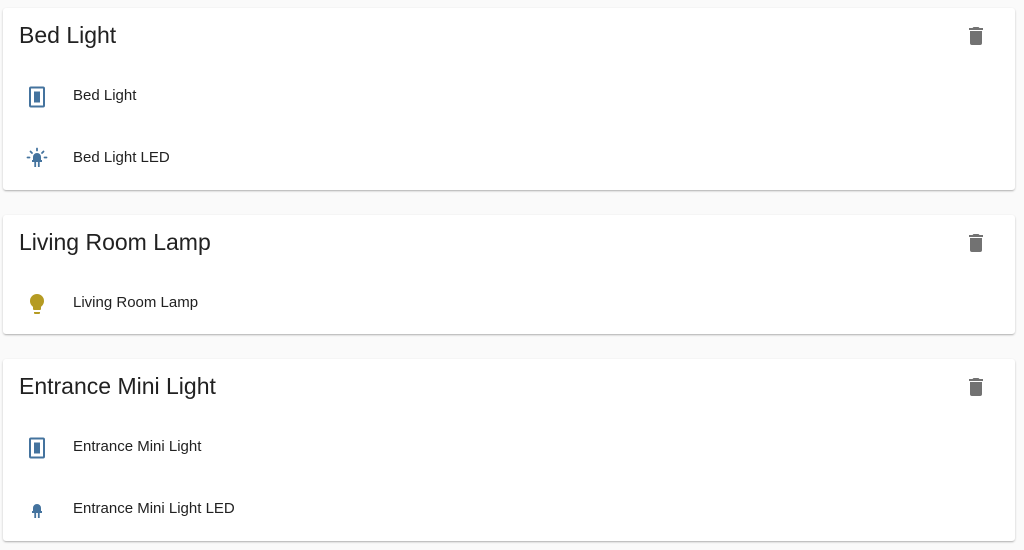 The width and height of the screenshot is (1024, 550). What do you see at coordinates (37, 159) in the screenshot?
I see `led-on-icon` at bounding box center [37, 159].